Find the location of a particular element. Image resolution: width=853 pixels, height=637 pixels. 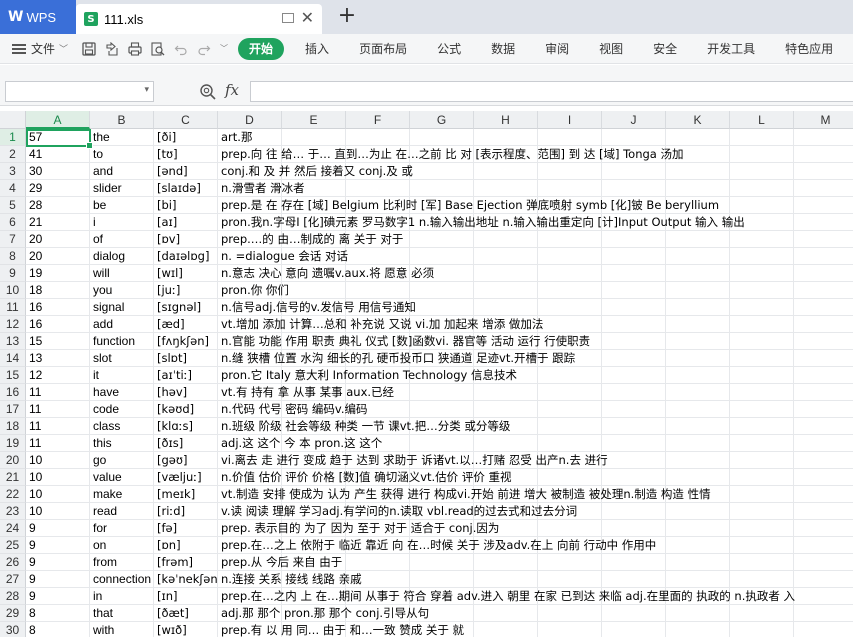

chevron-down-icon: ▾ is located at coordinates (146, 90).